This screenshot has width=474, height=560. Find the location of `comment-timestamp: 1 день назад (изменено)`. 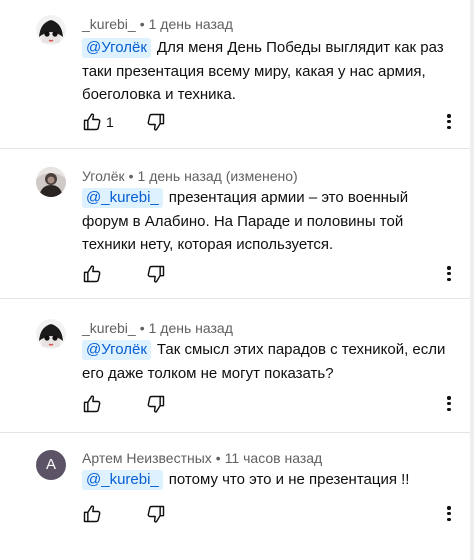

comment-timestamp: 1 день назад (изменено) is located at coordinates (218, 176).